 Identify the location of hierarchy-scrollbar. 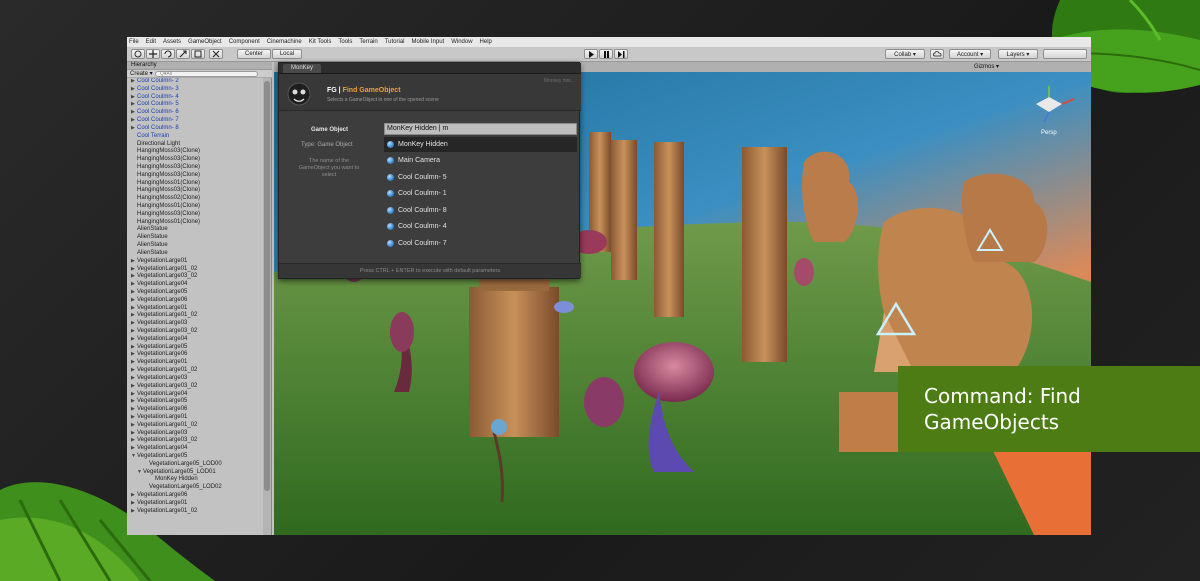
(267, 306).